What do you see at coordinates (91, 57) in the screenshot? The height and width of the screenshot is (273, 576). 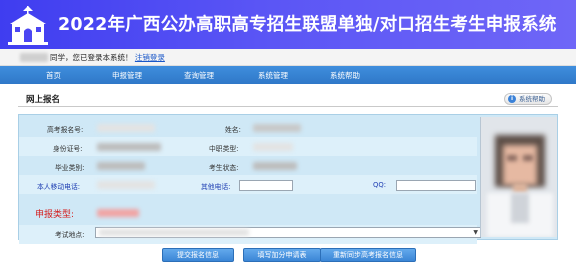 I see `greeting-label: 同学，您已登录本系统！` at bounding box center [91, 57].